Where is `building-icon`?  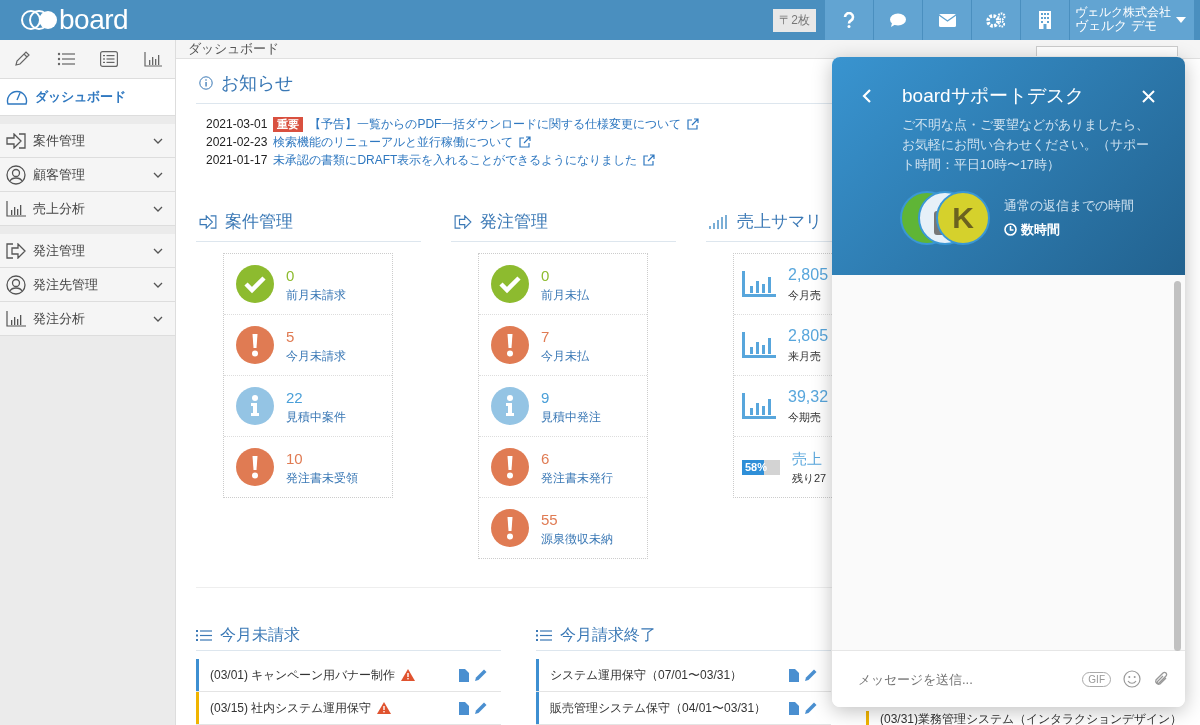 building-icon is located at coordinates (1045, 20).